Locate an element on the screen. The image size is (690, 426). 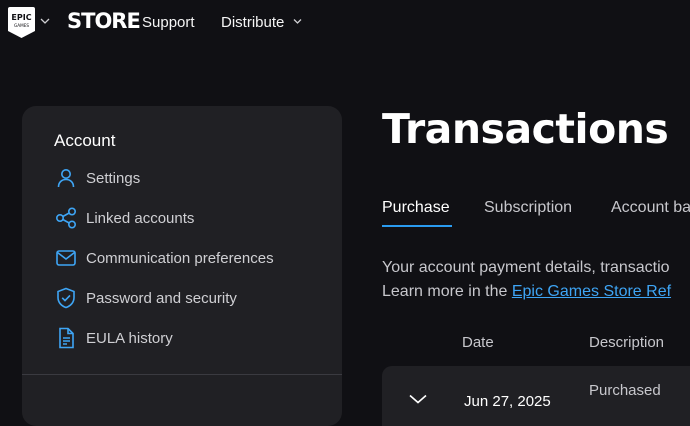
tab-account-balance: Account ba is located at coordinates (650, 208).